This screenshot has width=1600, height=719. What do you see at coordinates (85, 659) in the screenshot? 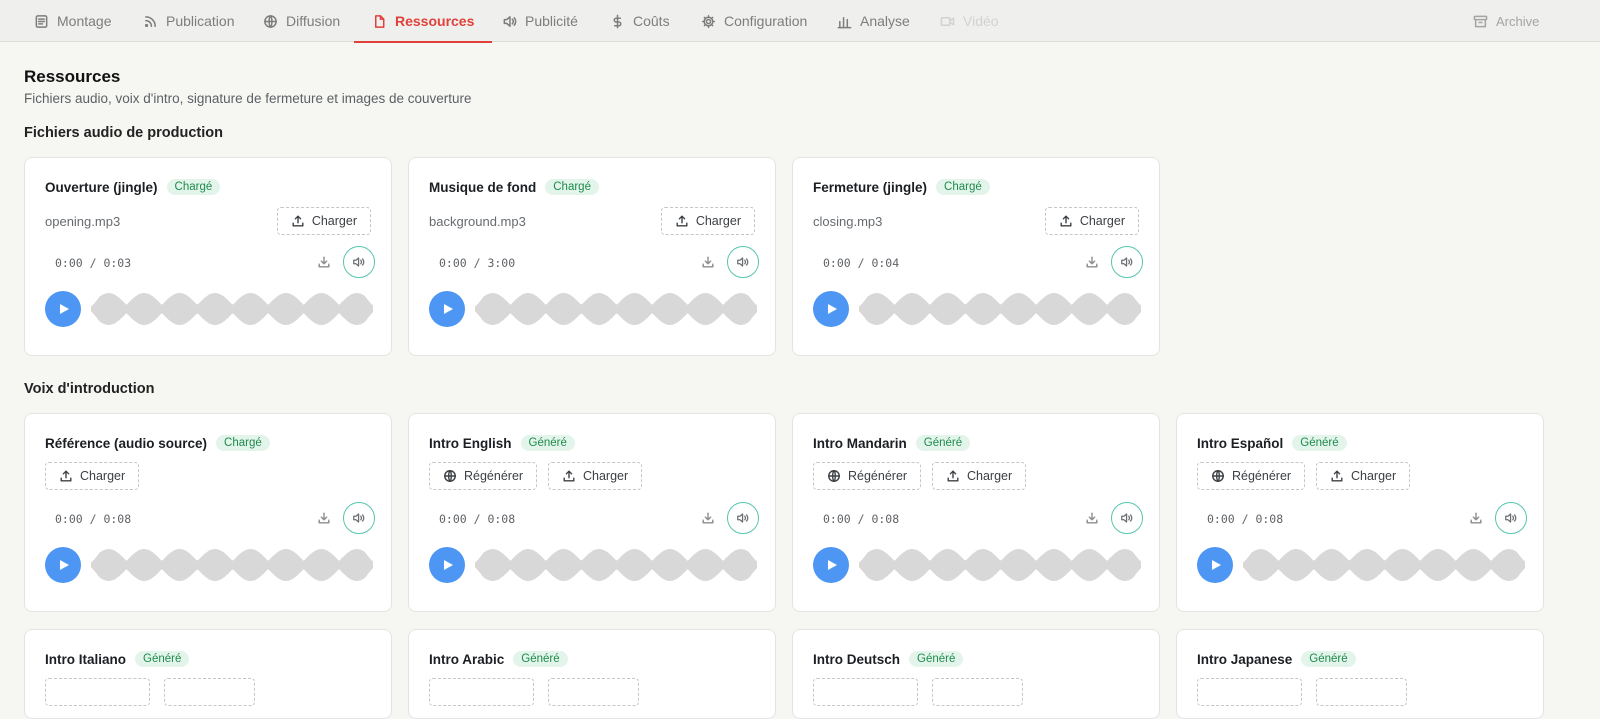
I see `card-title: Intro Italiano` at bounding box center [85, 659].